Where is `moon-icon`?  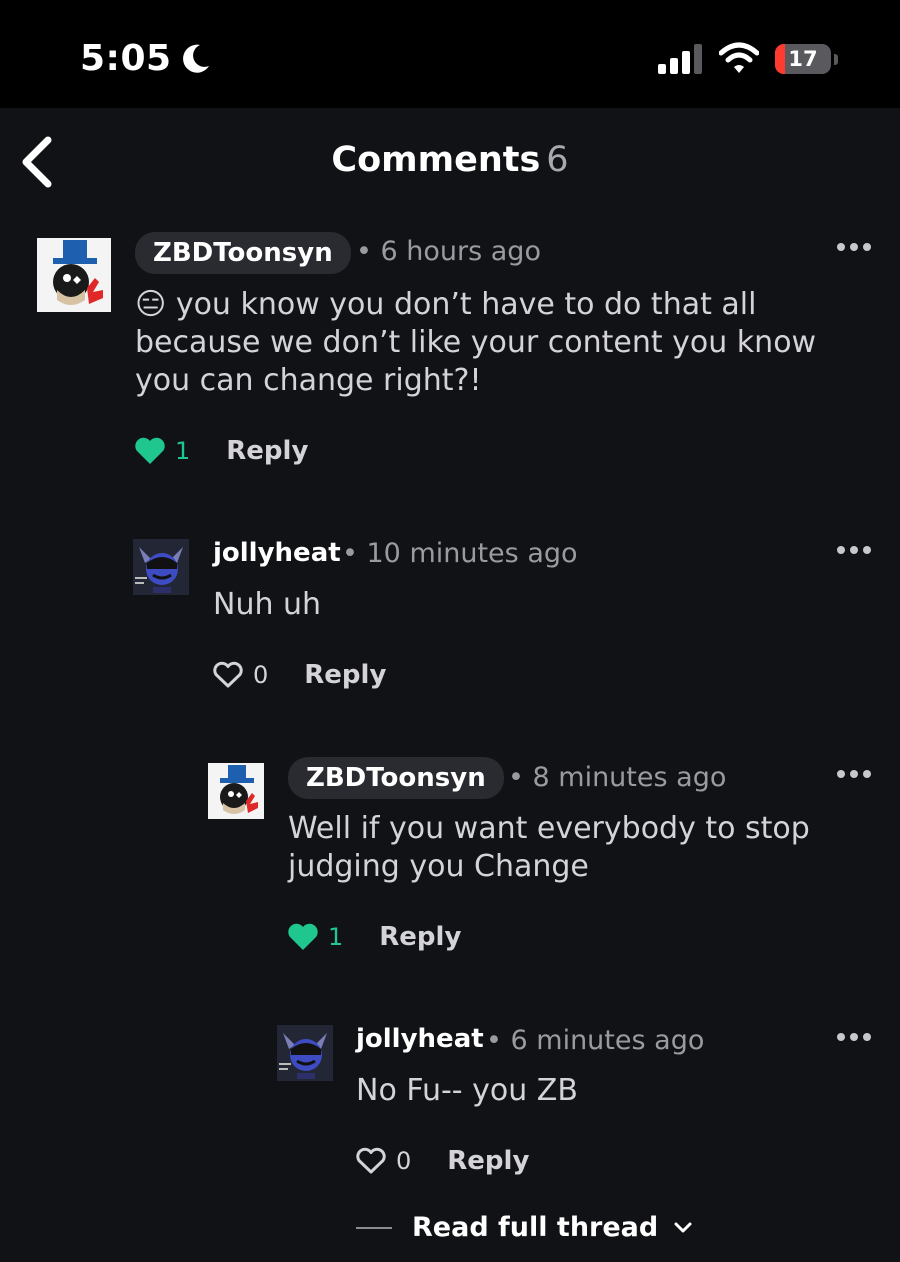 moon-icon is located at coordinates (196, 58).